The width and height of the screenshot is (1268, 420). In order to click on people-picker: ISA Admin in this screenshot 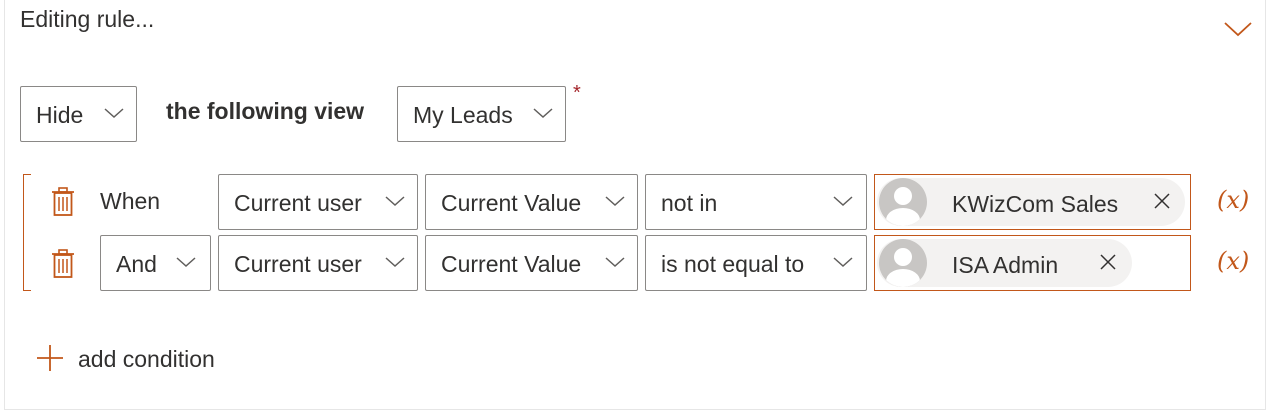, I will do `click(1032, 263)`.